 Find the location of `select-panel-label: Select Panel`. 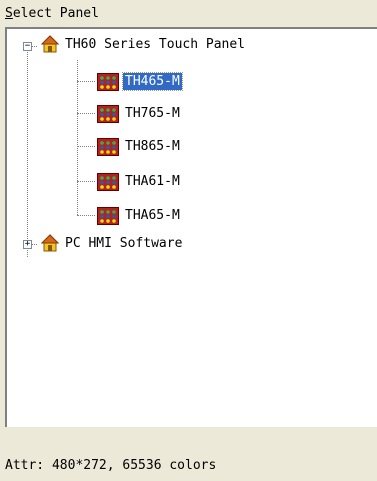

select-panel-label: Select Panel is located at coordinates (52, 14).